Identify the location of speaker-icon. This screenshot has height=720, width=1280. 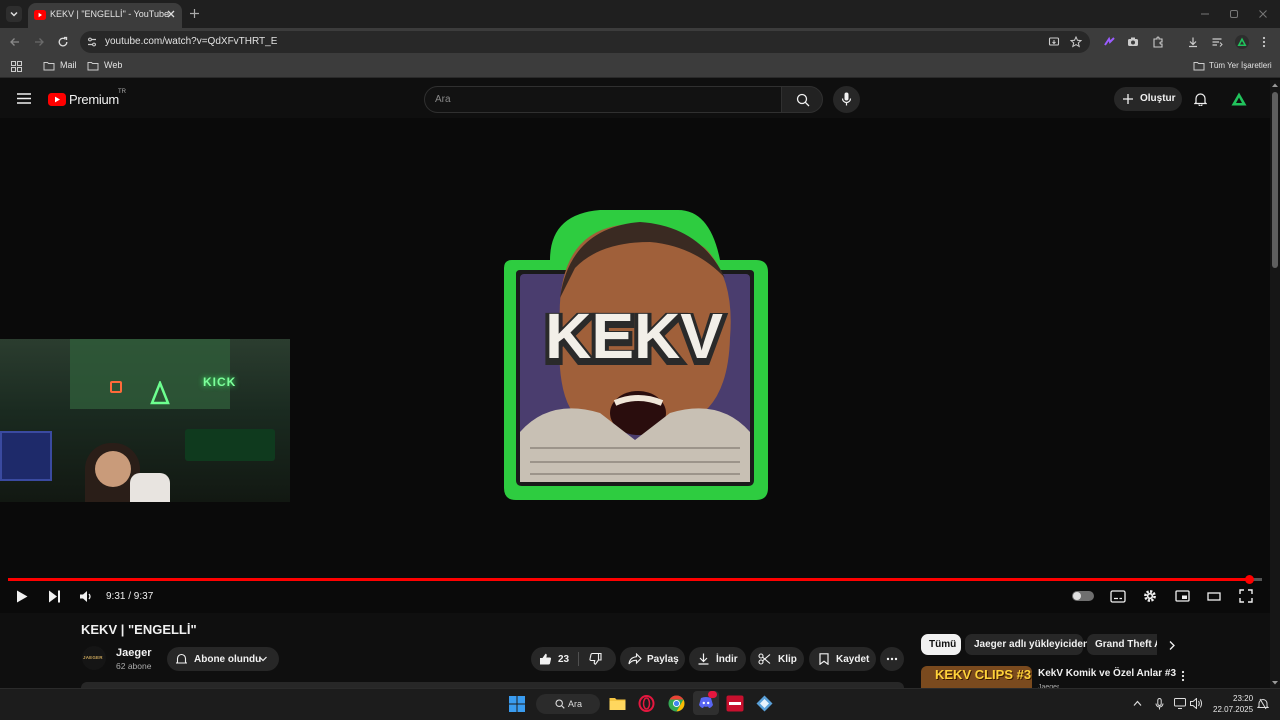
(1196, 703).